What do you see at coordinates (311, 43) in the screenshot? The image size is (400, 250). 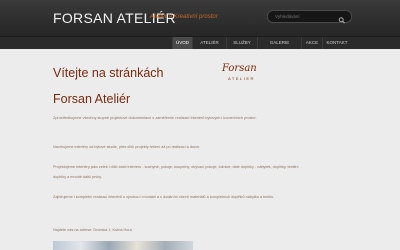 I see `nav-item-akce: AKCE` at bounding box center [311, 43].